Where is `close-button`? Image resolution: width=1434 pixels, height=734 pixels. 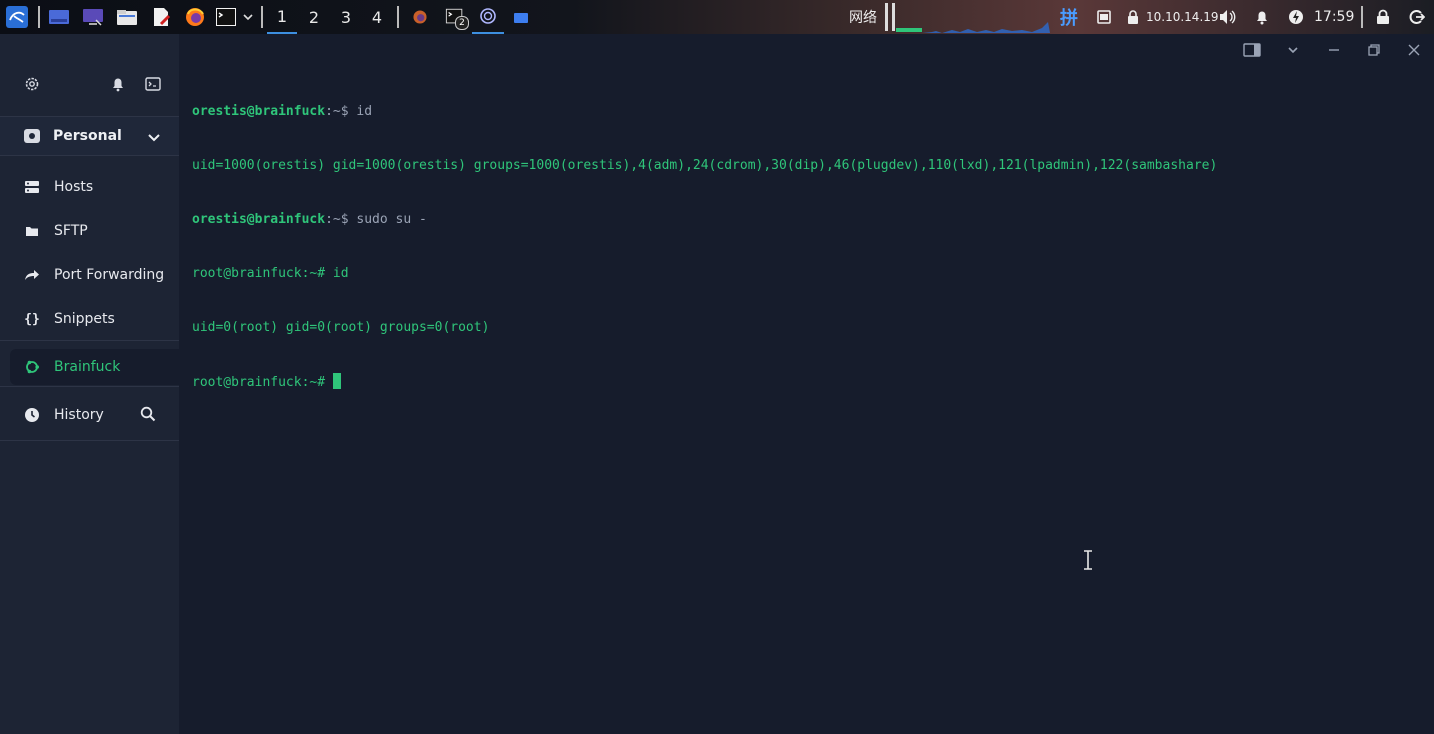
close-button is located at coordinates (1414, 50).